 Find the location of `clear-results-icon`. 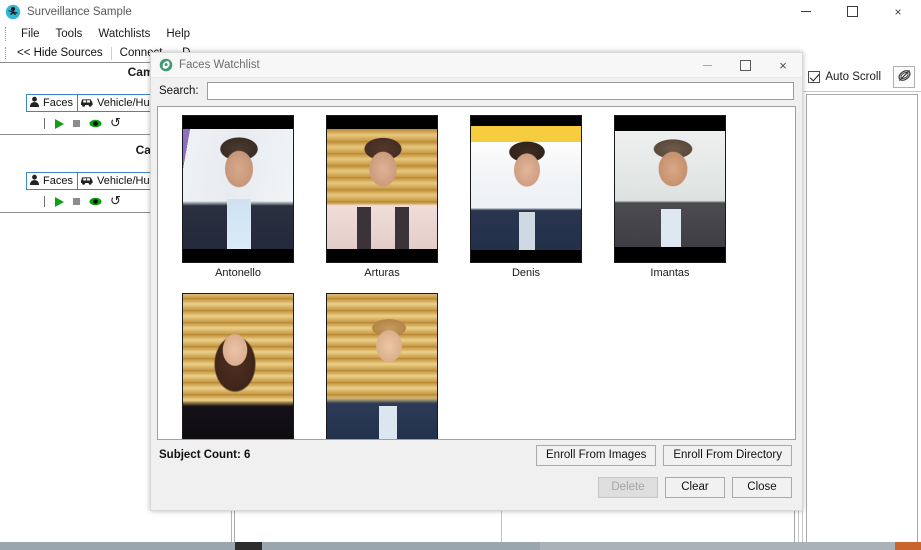

clear-results-icon is located at coordinates (904, 77).